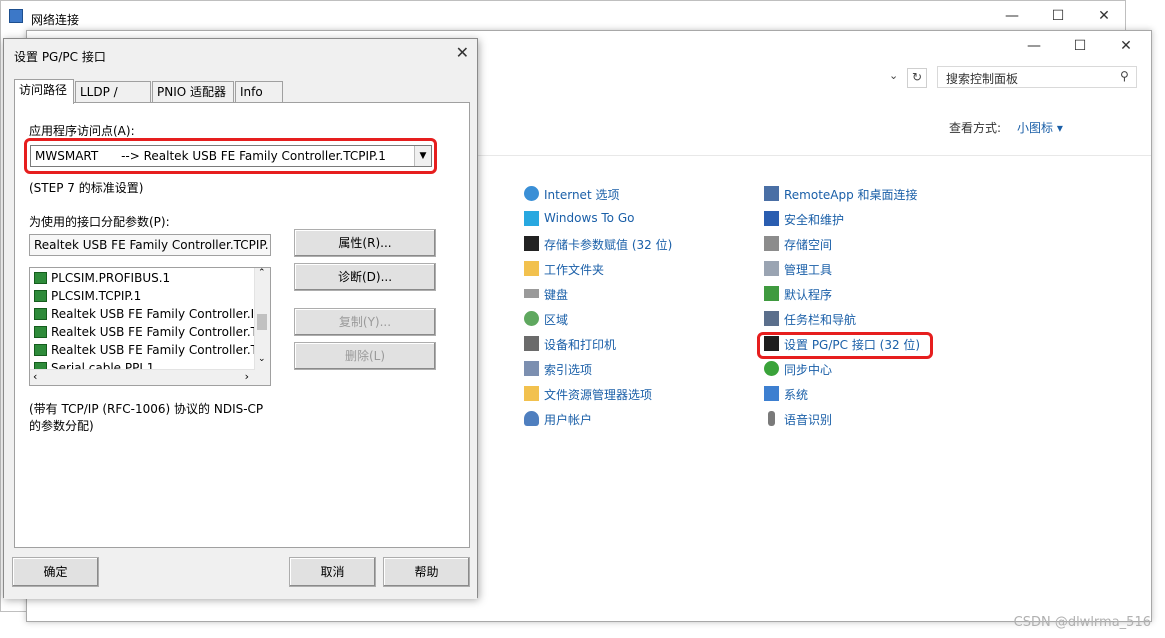  Describe the element at coordinates (86, 188) in the screenshot. I see `step7-note: (STEP 7 的标准设置)` at that location.